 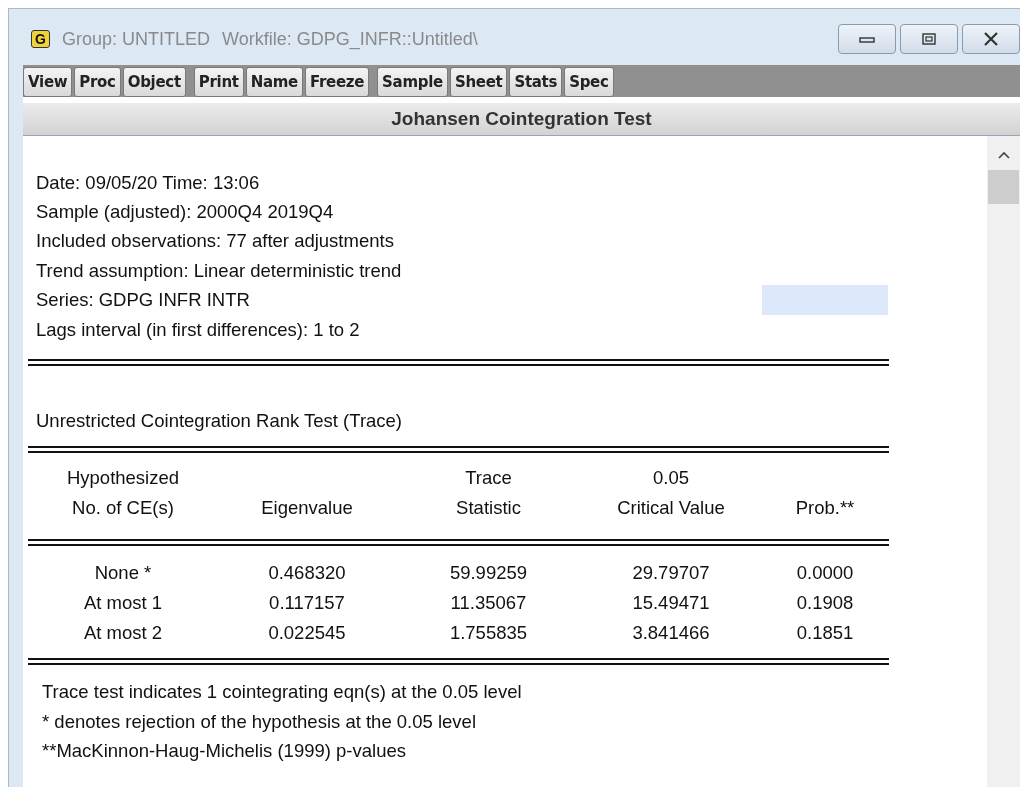 What do you see at coordinates (198, 329) in the screenshot?
I see `info-line: Lags interval (in first differences): 1 to 2` at bounding box center [198, 329].